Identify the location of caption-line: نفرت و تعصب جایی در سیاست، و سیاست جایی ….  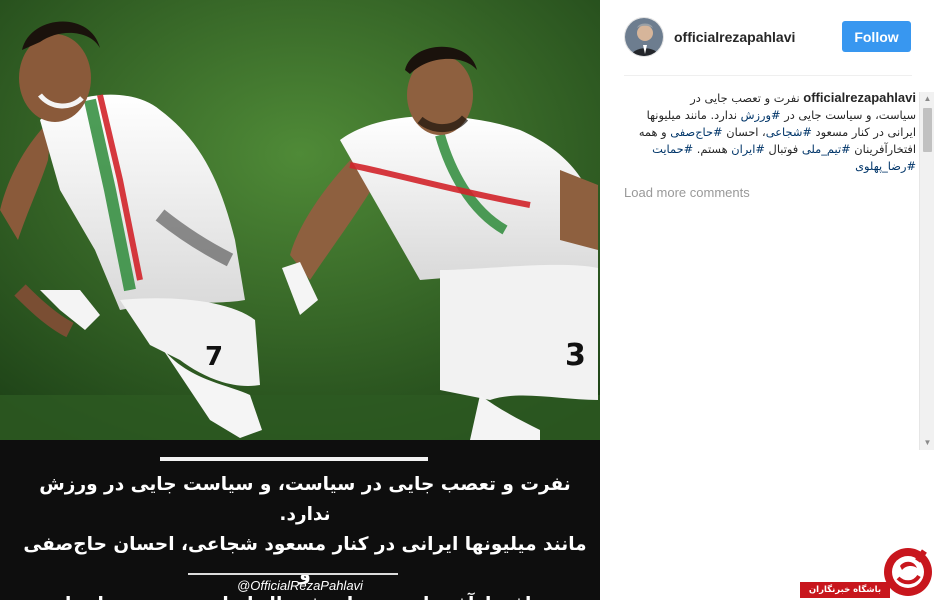
(305, 499).